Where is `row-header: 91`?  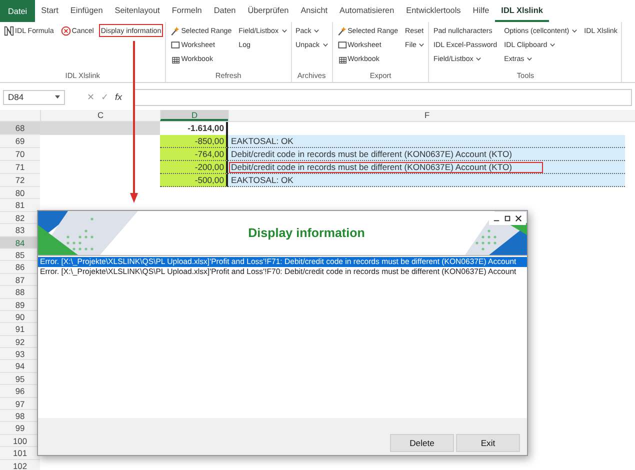
row-header: 91 is located at coordinates (20, 329).